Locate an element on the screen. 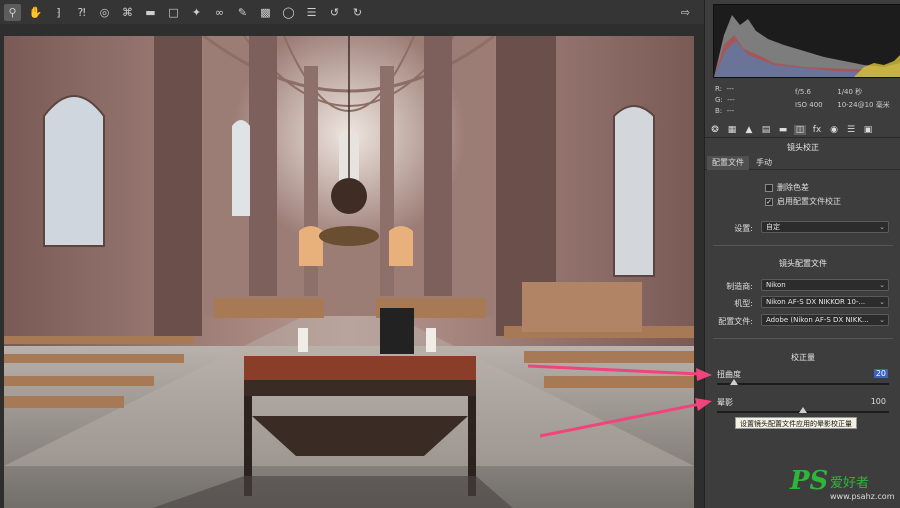 The width and height of the screenshot is (900, 508). color-sampler-icon: ⁈ is located at coordinates (81, 12).